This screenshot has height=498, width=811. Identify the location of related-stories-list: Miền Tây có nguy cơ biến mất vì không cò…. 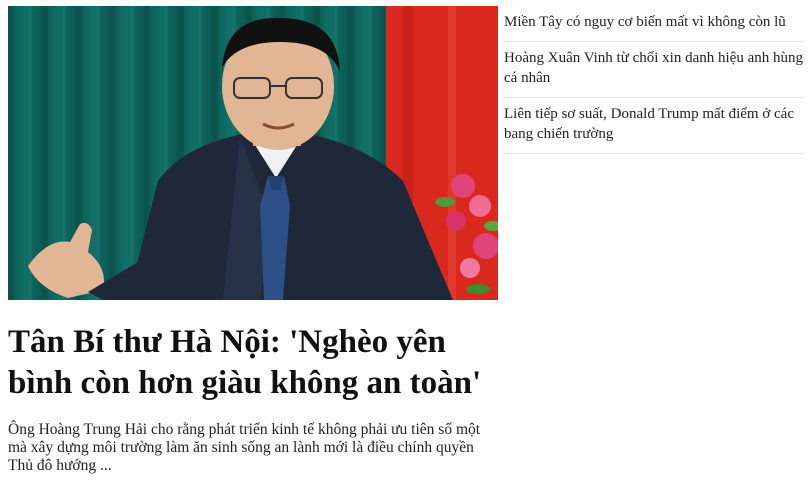
(654, 80).